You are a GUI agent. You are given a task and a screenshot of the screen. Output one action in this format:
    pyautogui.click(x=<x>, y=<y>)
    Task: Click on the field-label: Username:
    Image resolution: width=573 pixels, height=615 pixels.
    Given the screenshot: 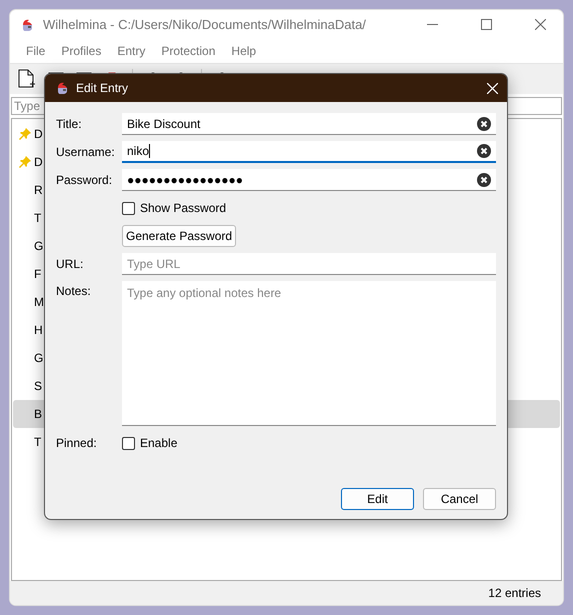 What is the action you would take?
    pyautogui.click(x=86, y=152)
    